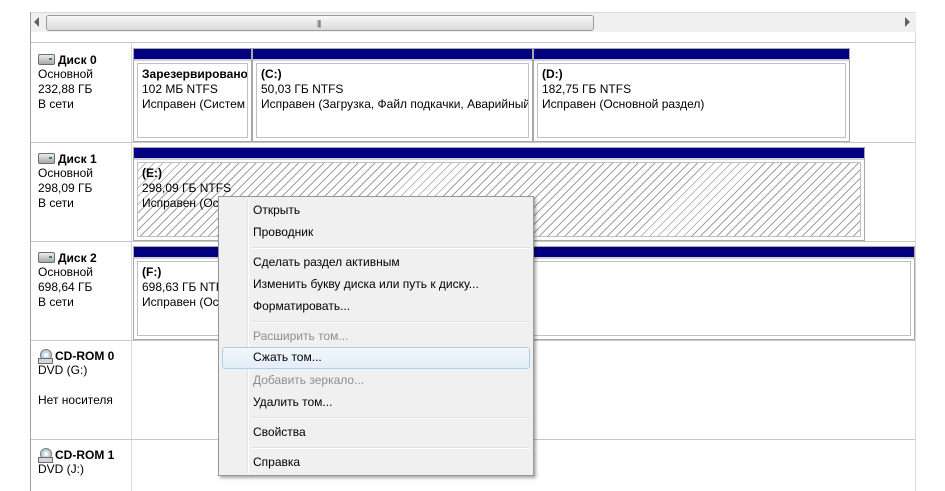 This screenshot has width=945, height=491. What do you see at coordinates (271, 74) in the screenshot?
I see `partition-name: (C:)` at bounding box center [271, 74].